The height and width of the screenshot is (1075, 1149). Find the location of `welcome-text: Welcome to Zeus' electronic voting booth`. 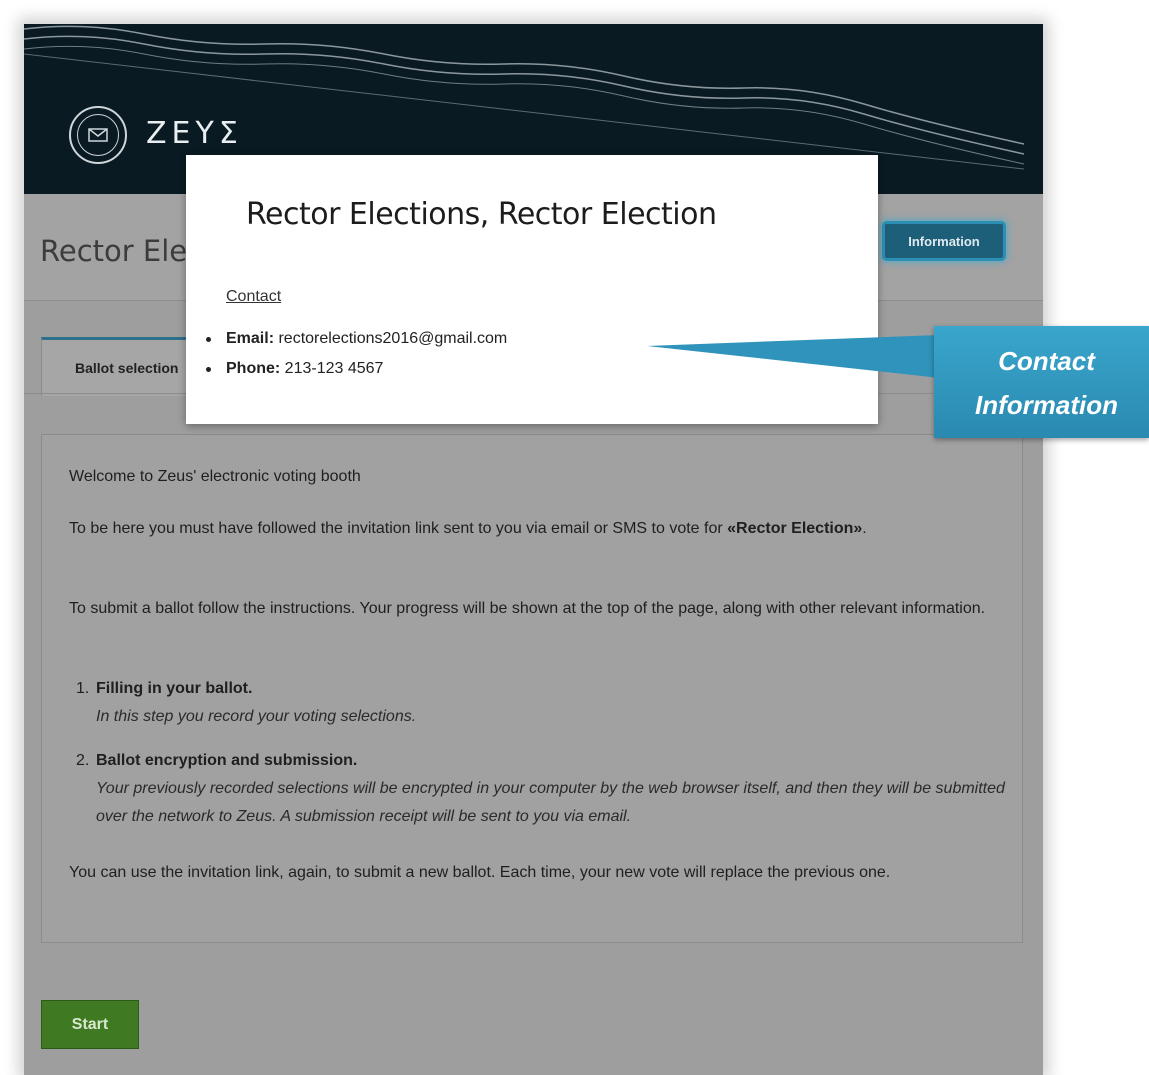

welcome-text: Welcome to Zeus' electronic voting booth is located at coordinates (215, 476).